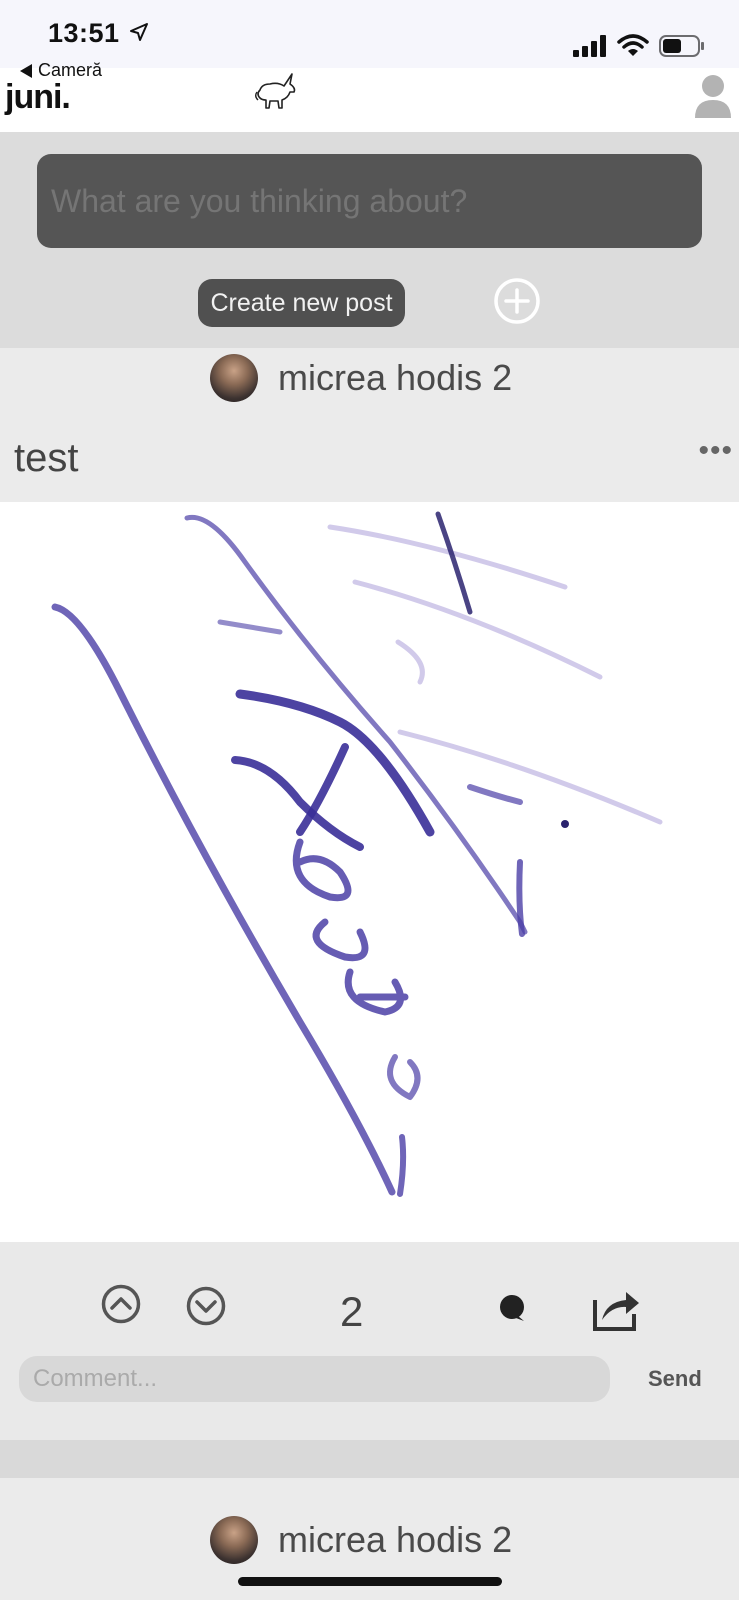  What do you see at coordinates (633, 45) in the screenshot?
I see `wifi-icon` at bounding box center [633, 45].